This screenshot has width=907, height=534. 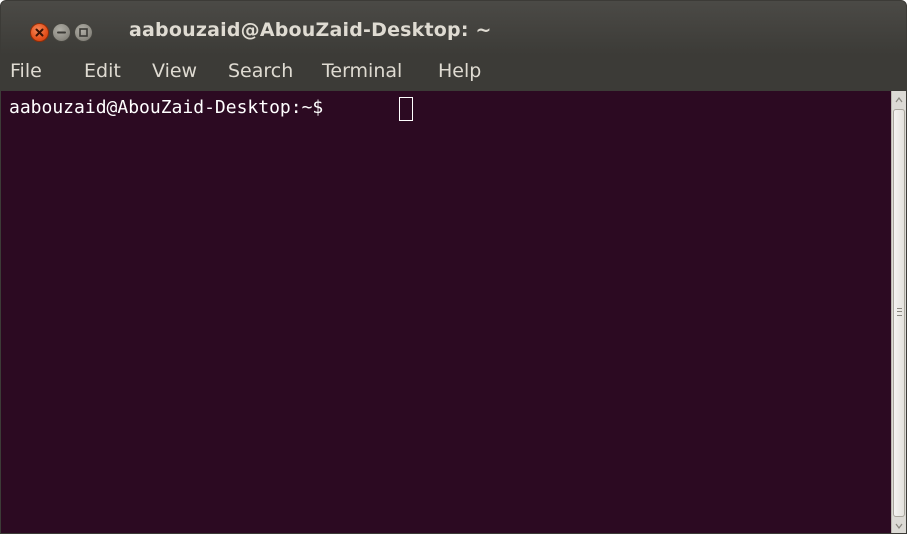 I want to click on window-title: aabouzaid@AbouZaid-Desktop: ~, so click(x=310, y=30).